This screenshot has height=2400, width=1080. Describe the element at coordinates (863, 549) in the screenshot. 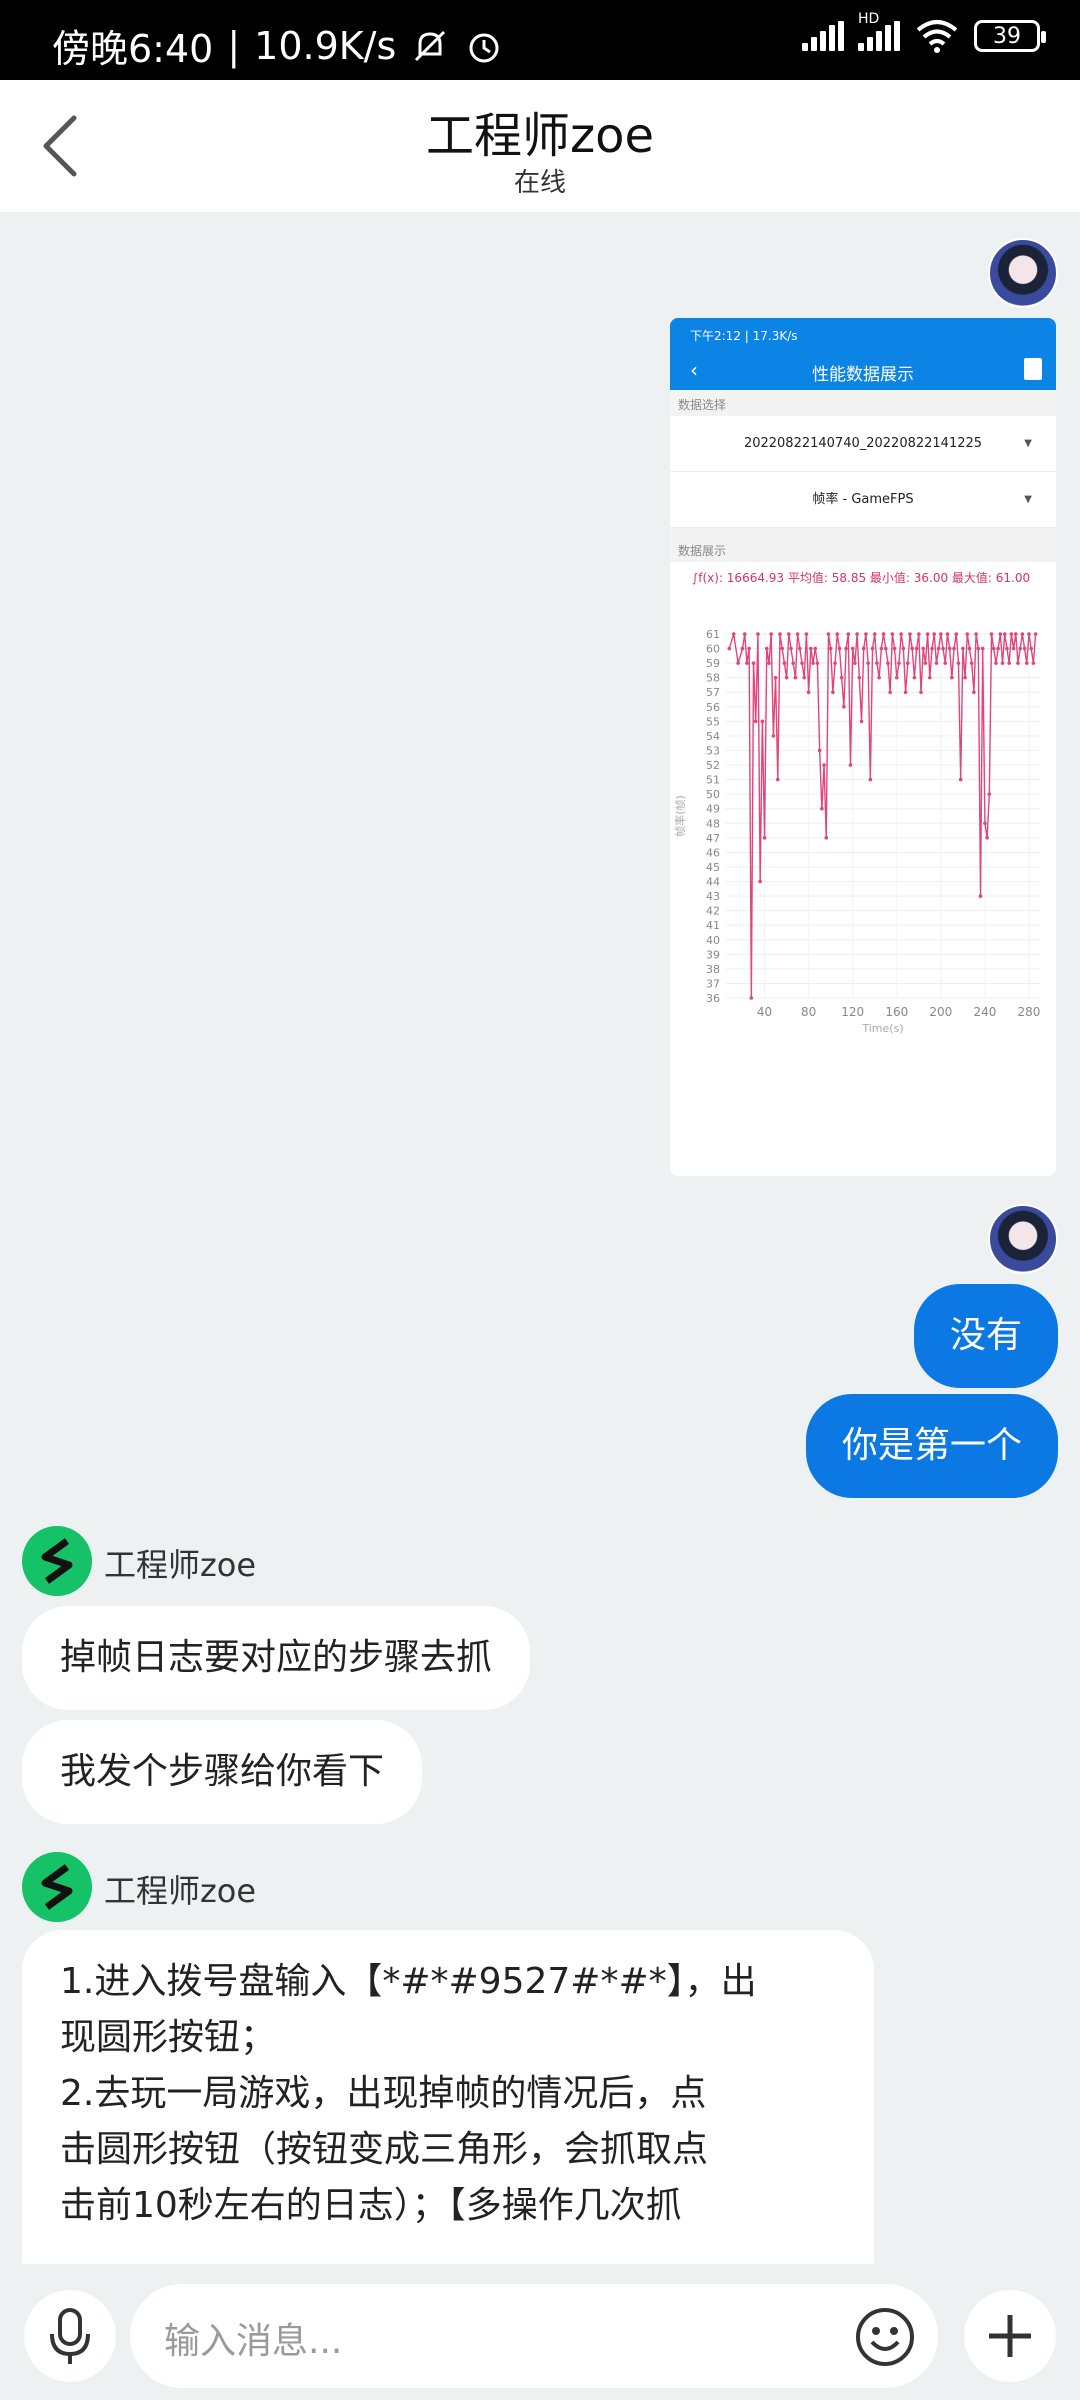

I see `shot-section-show: 数据展示` at that location.